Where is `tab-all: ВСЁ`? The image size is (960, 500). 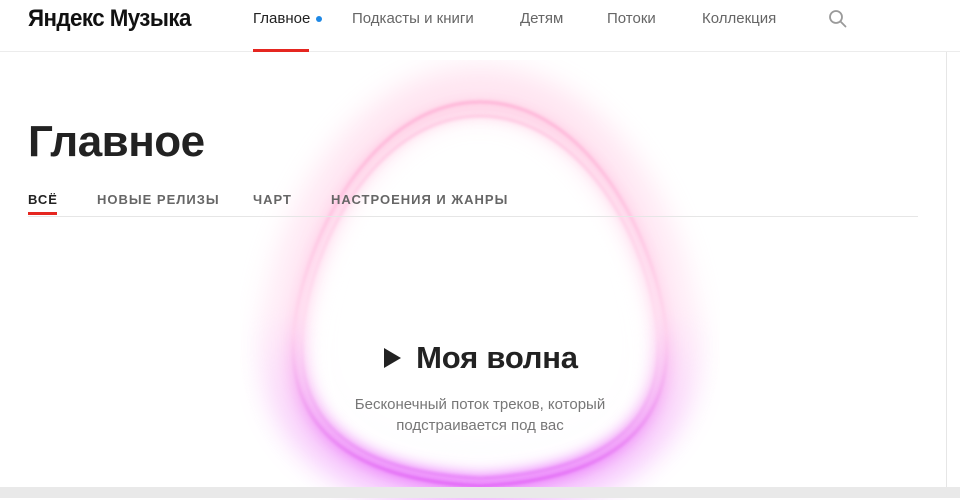 tab-all: ВСЁ is located at coordinates (43, 200).